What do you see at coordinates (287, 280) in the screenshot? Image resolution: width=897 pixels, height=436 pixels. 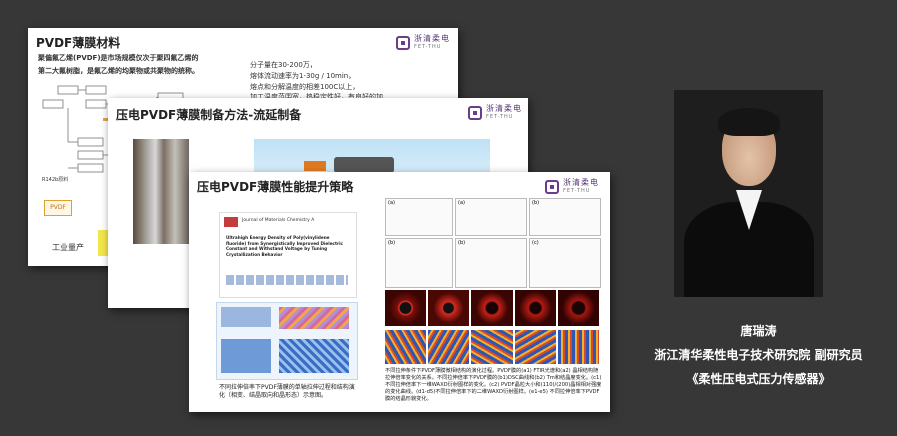 I see `paper-authors` at bounding box center [287, 280].